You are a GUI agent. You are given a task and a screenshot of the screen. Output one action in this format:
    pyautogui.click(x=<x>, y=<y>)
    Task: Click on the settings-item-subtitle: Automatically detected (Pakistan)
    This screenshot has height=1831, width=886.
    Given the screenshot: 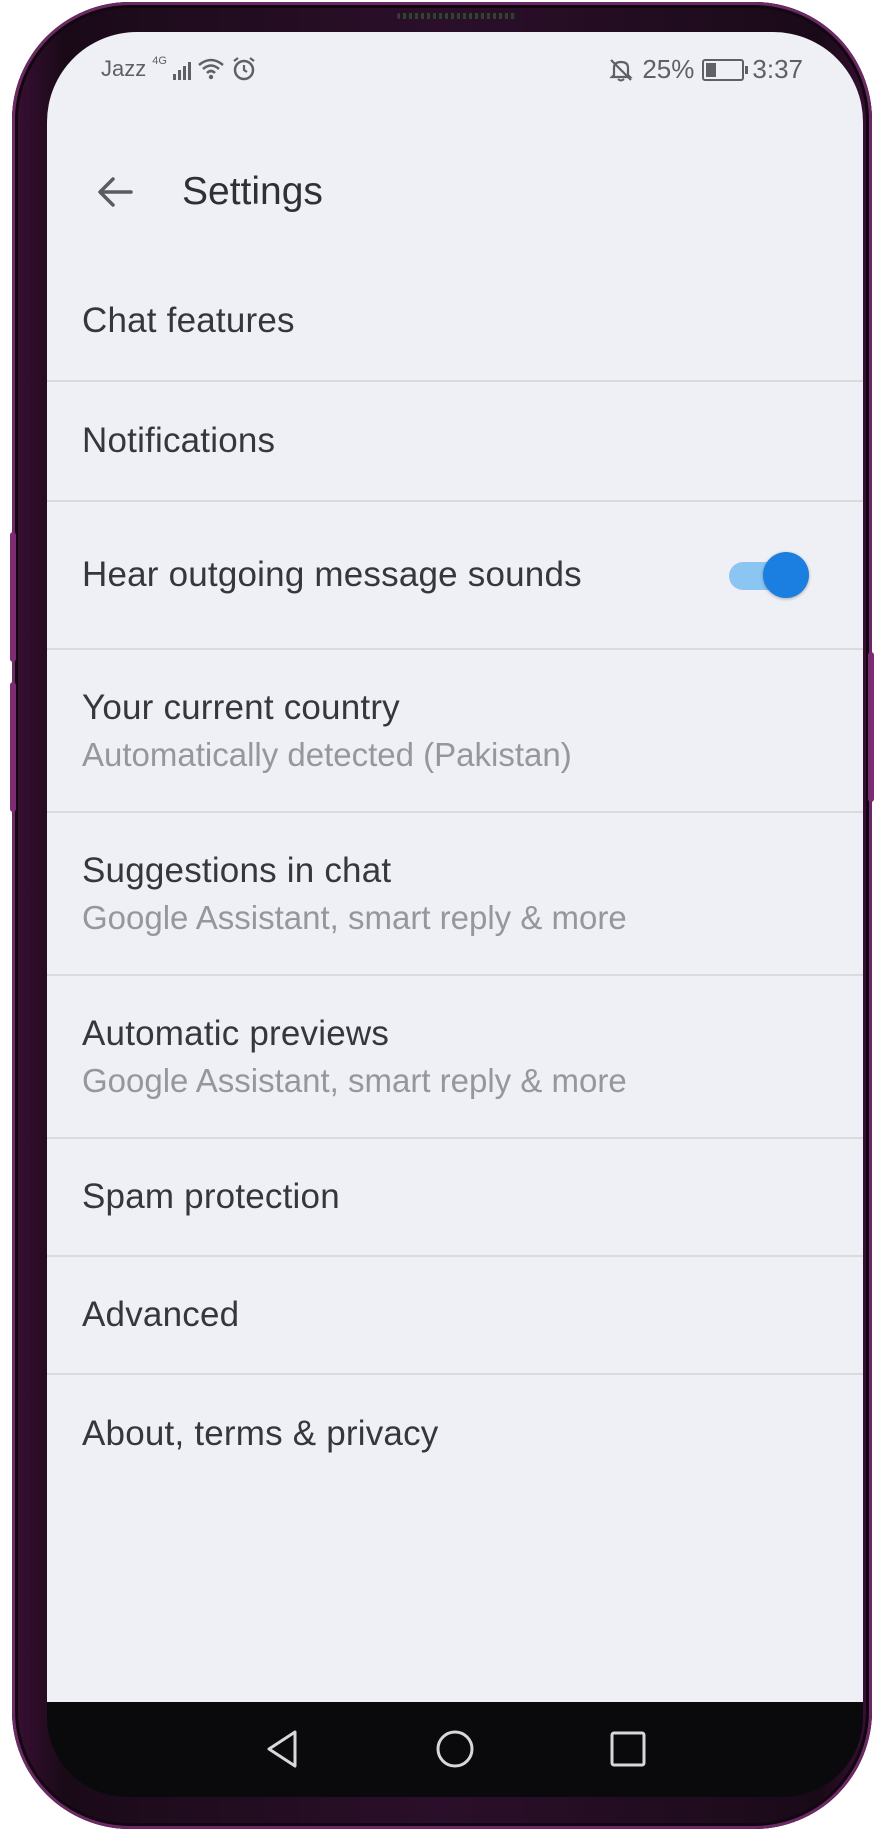 What is the action you would take?
    pyautogui.click(x=327, y=754)
    